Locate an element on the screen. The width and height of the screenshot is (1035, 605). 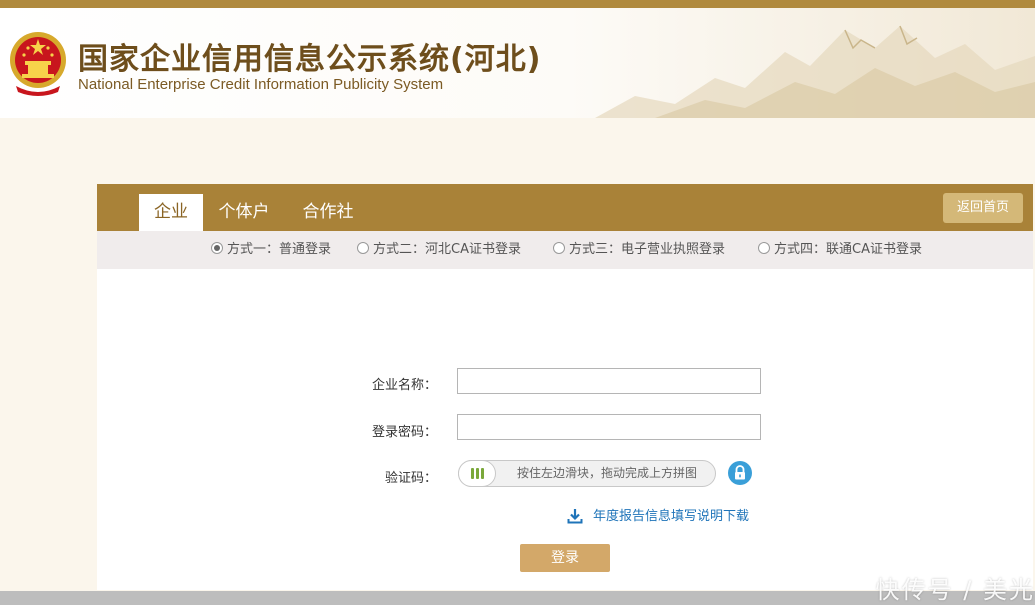
login-method-hebei-ca: 方式二：河北CA证书登录 is located at coordinates (439, 250).